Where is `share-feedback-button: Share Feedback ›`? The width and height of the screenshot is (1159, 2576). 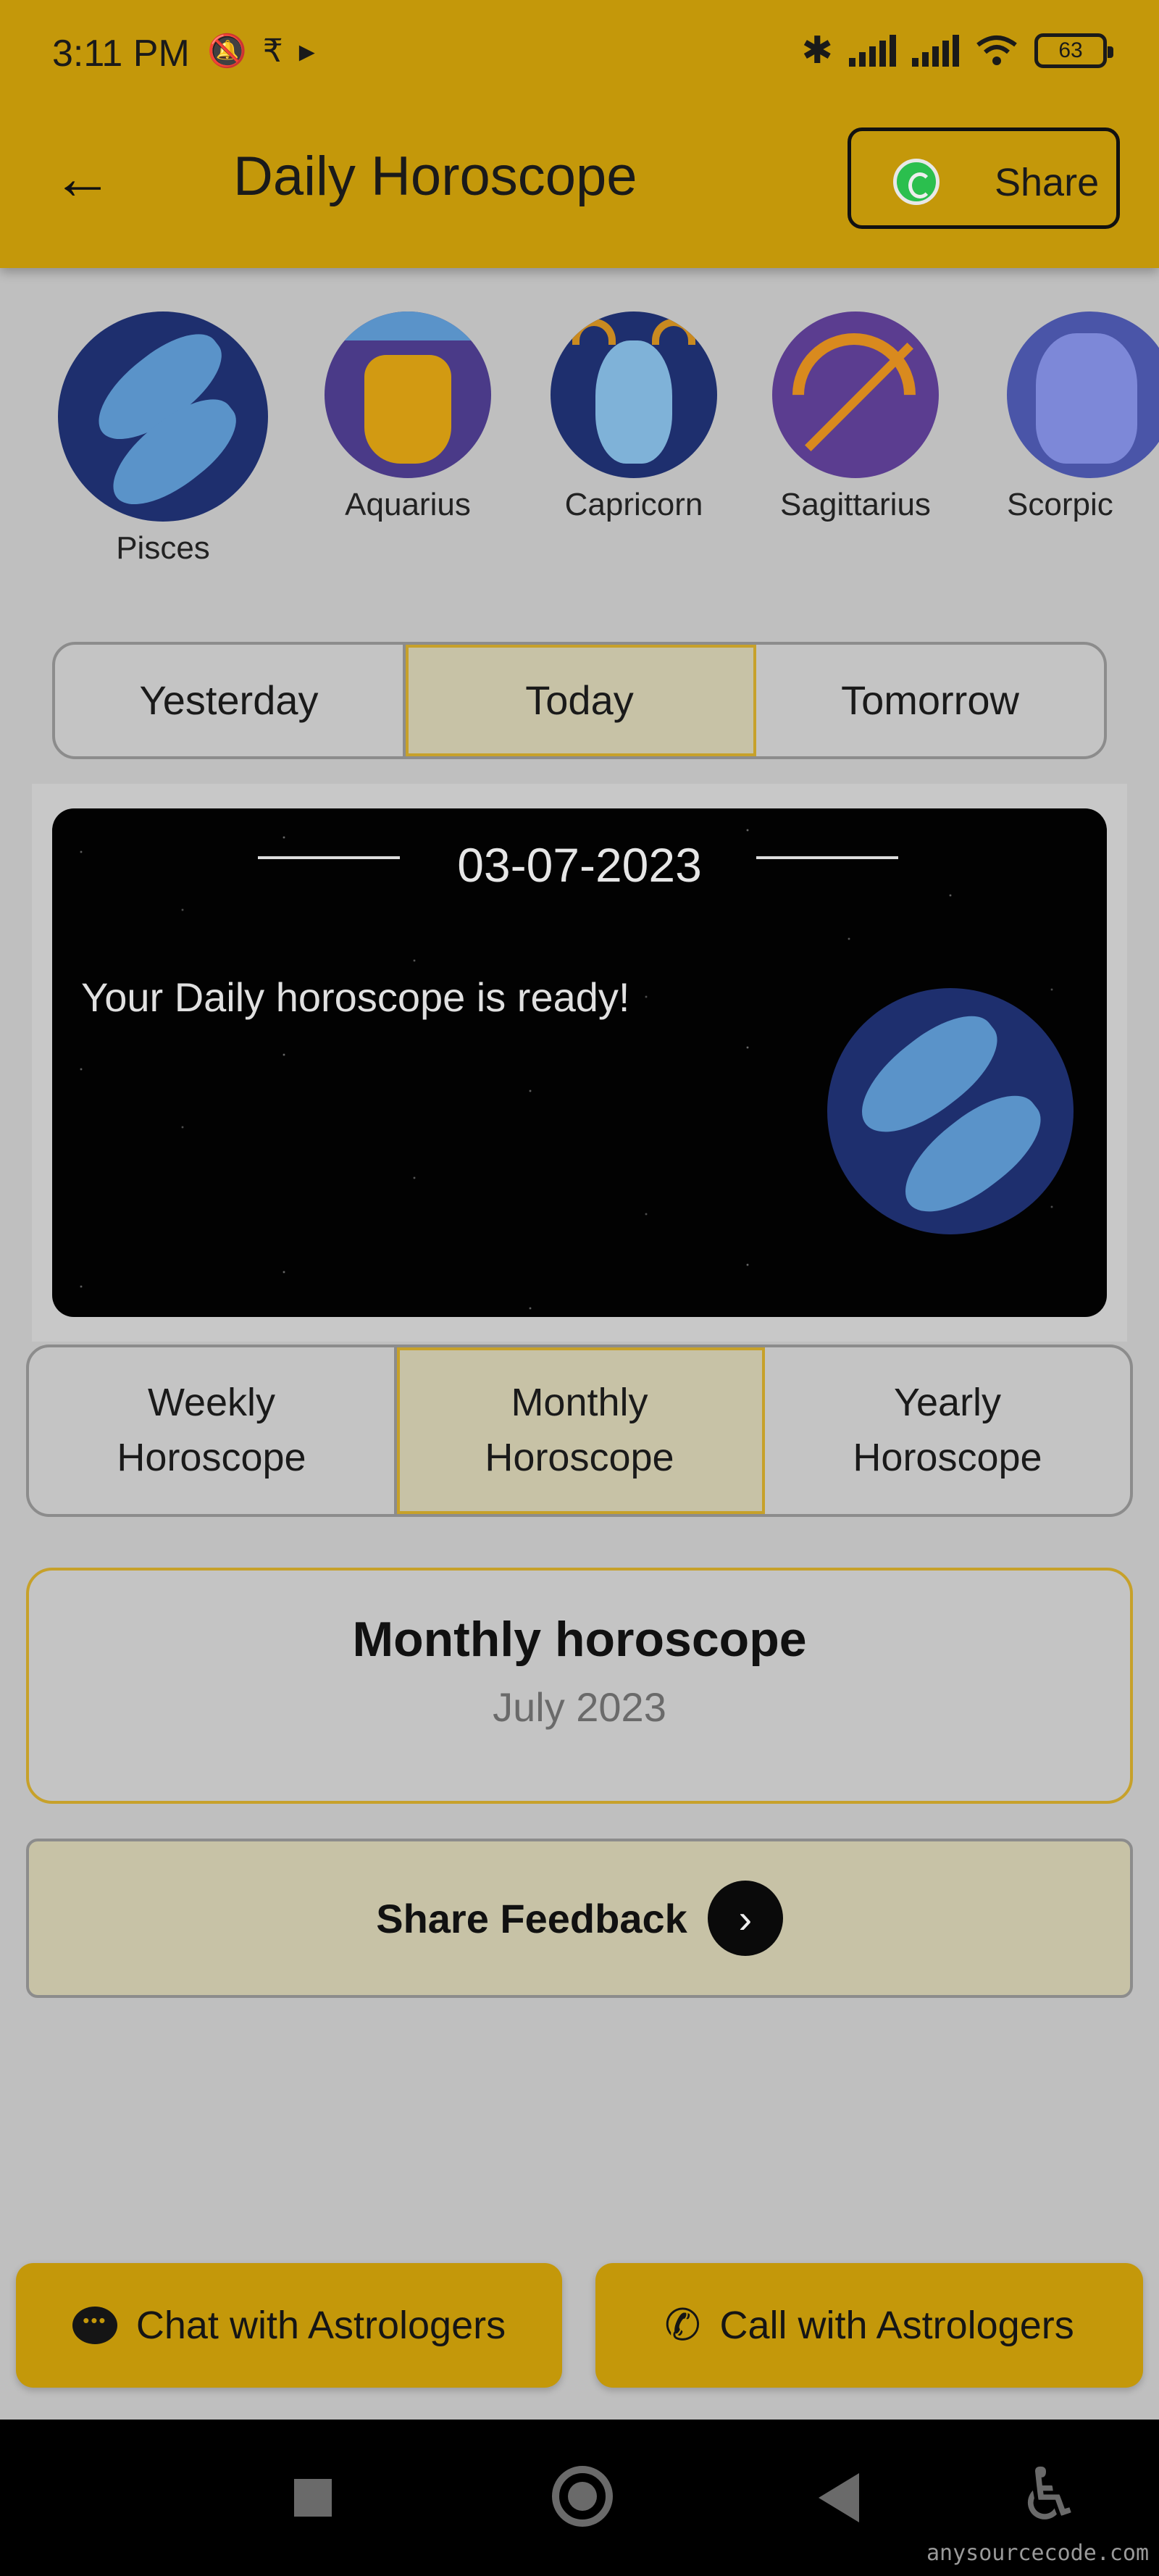 share-feedback-button: Share Feedback › is located at coordinates (579, 1918).